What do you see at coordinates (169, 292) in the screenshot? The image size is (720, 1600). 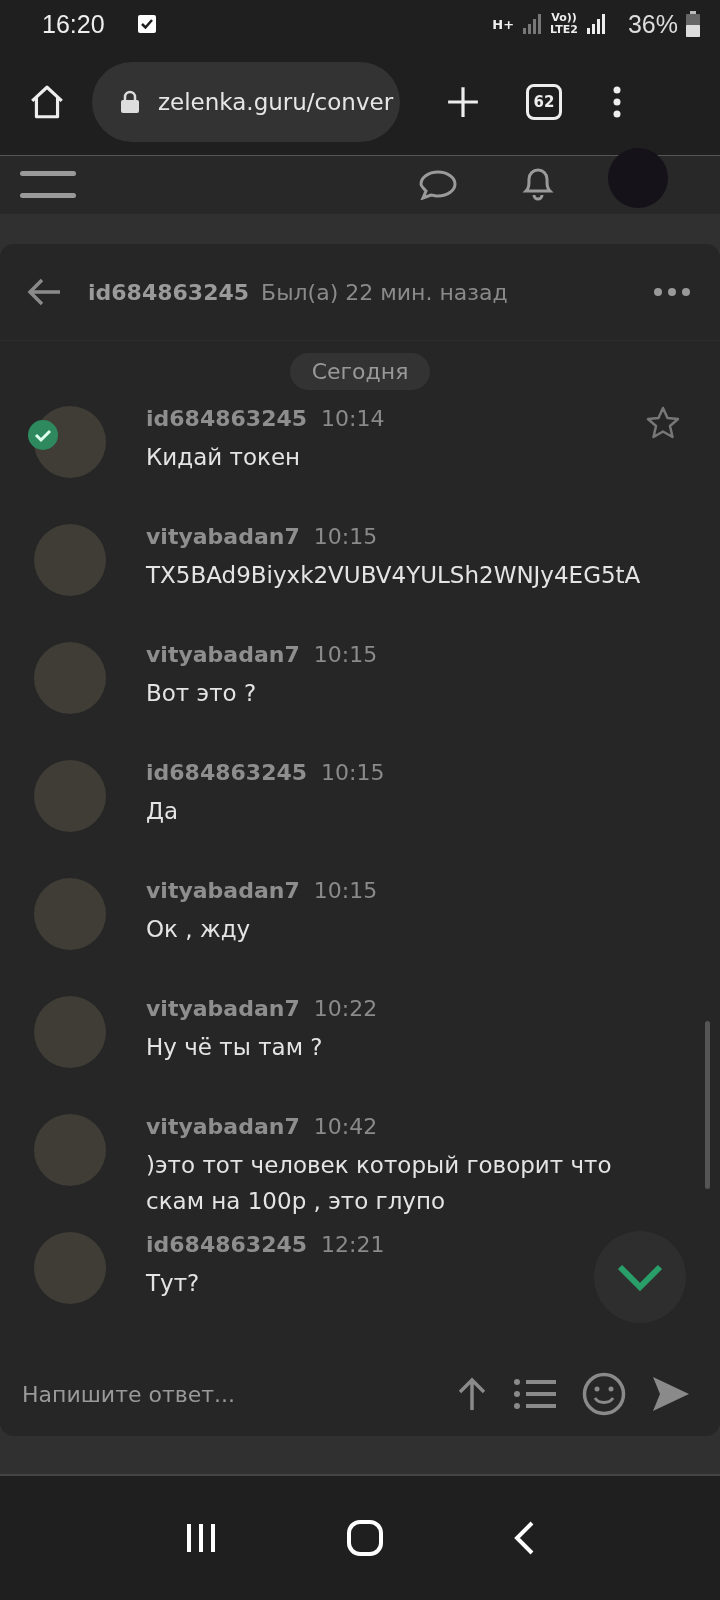 I see `conversation-title: id684863245` at bounding box center [169, 292].